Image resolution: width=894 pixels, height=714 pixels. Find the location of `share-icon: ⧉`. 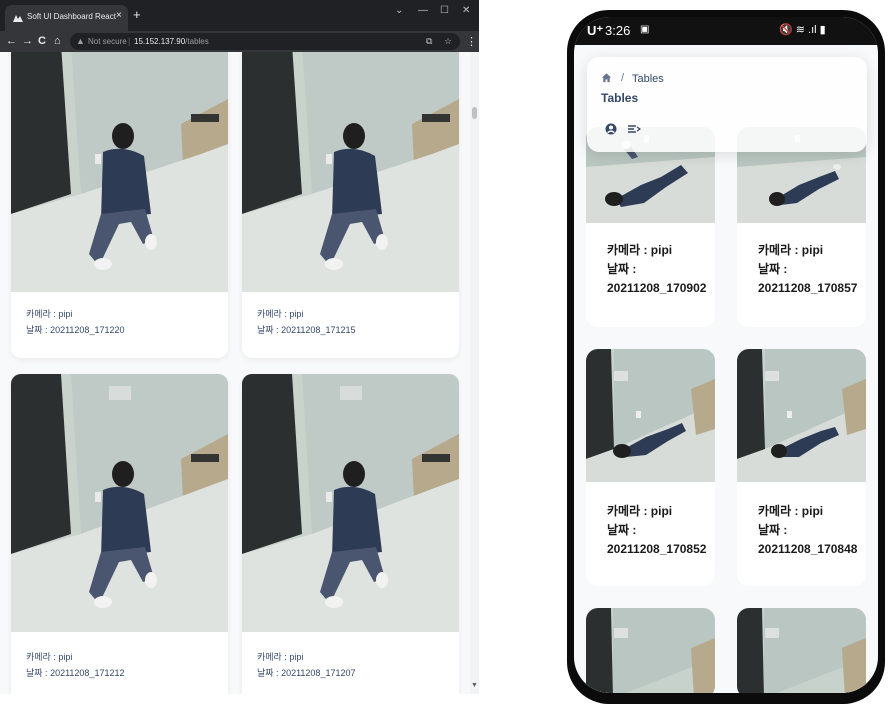

share-icon: ⧉ is located at coordinates (429, 41).